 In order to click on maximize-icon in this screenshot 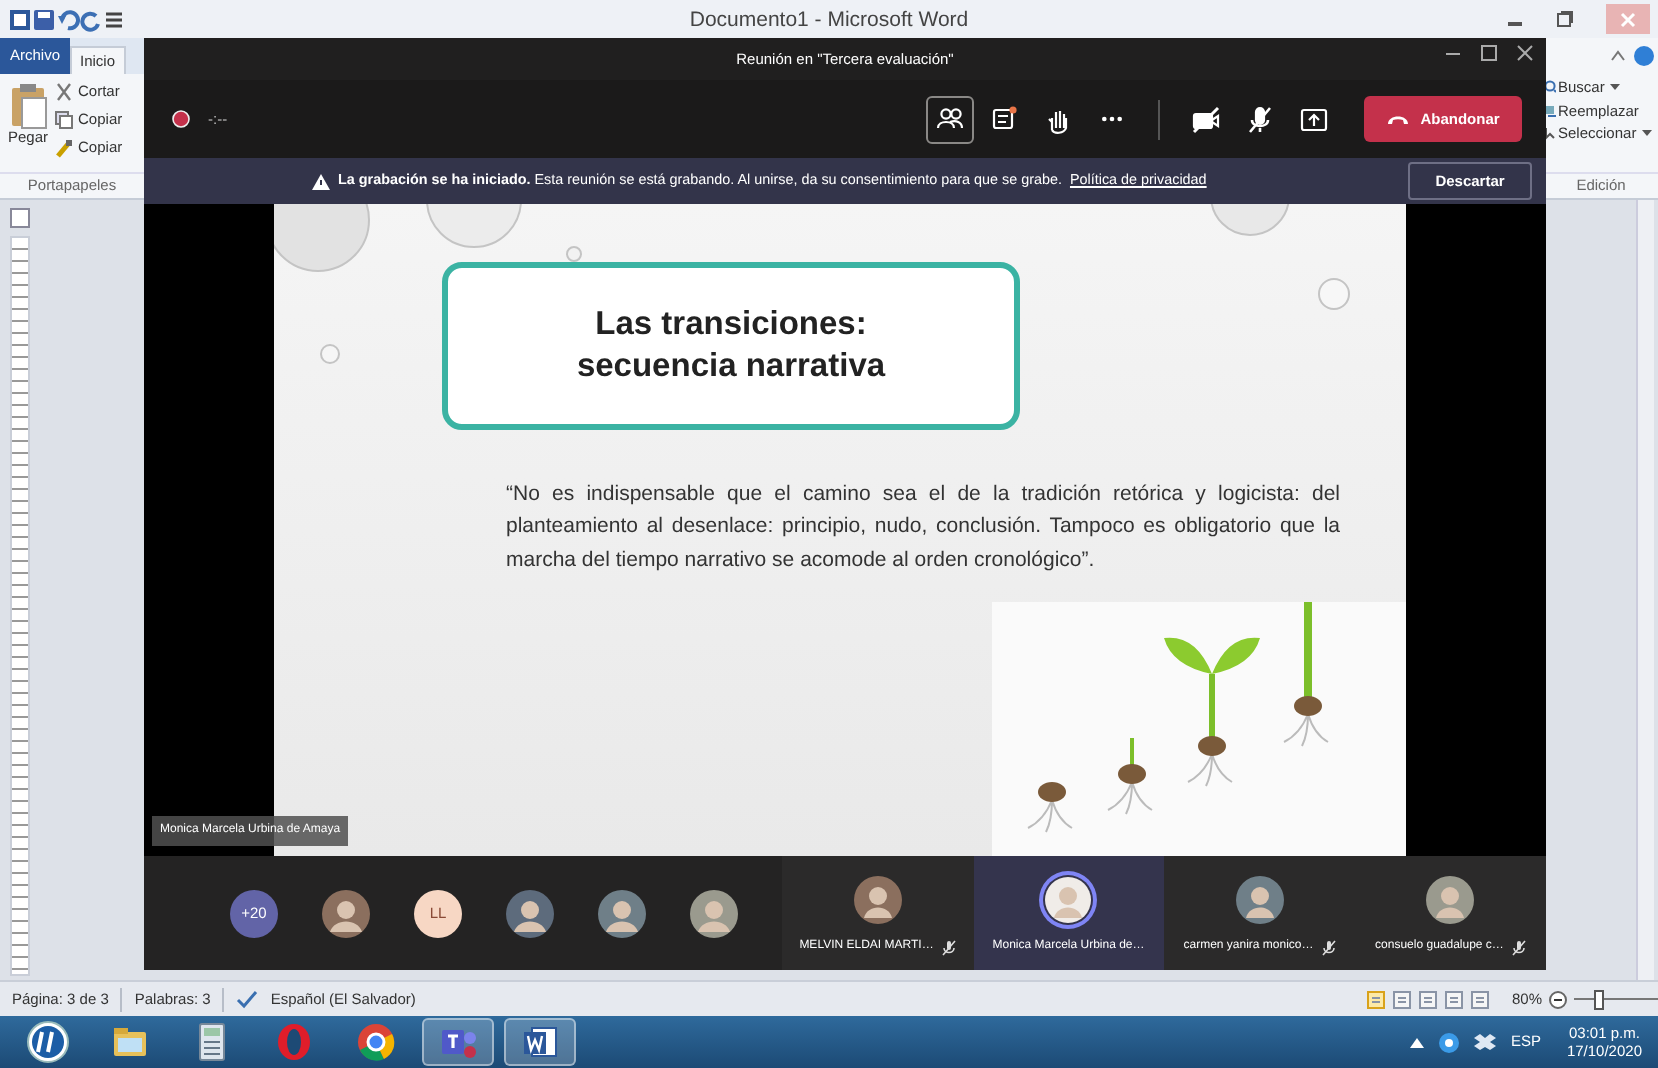, I will do `click(1489, 53)`.